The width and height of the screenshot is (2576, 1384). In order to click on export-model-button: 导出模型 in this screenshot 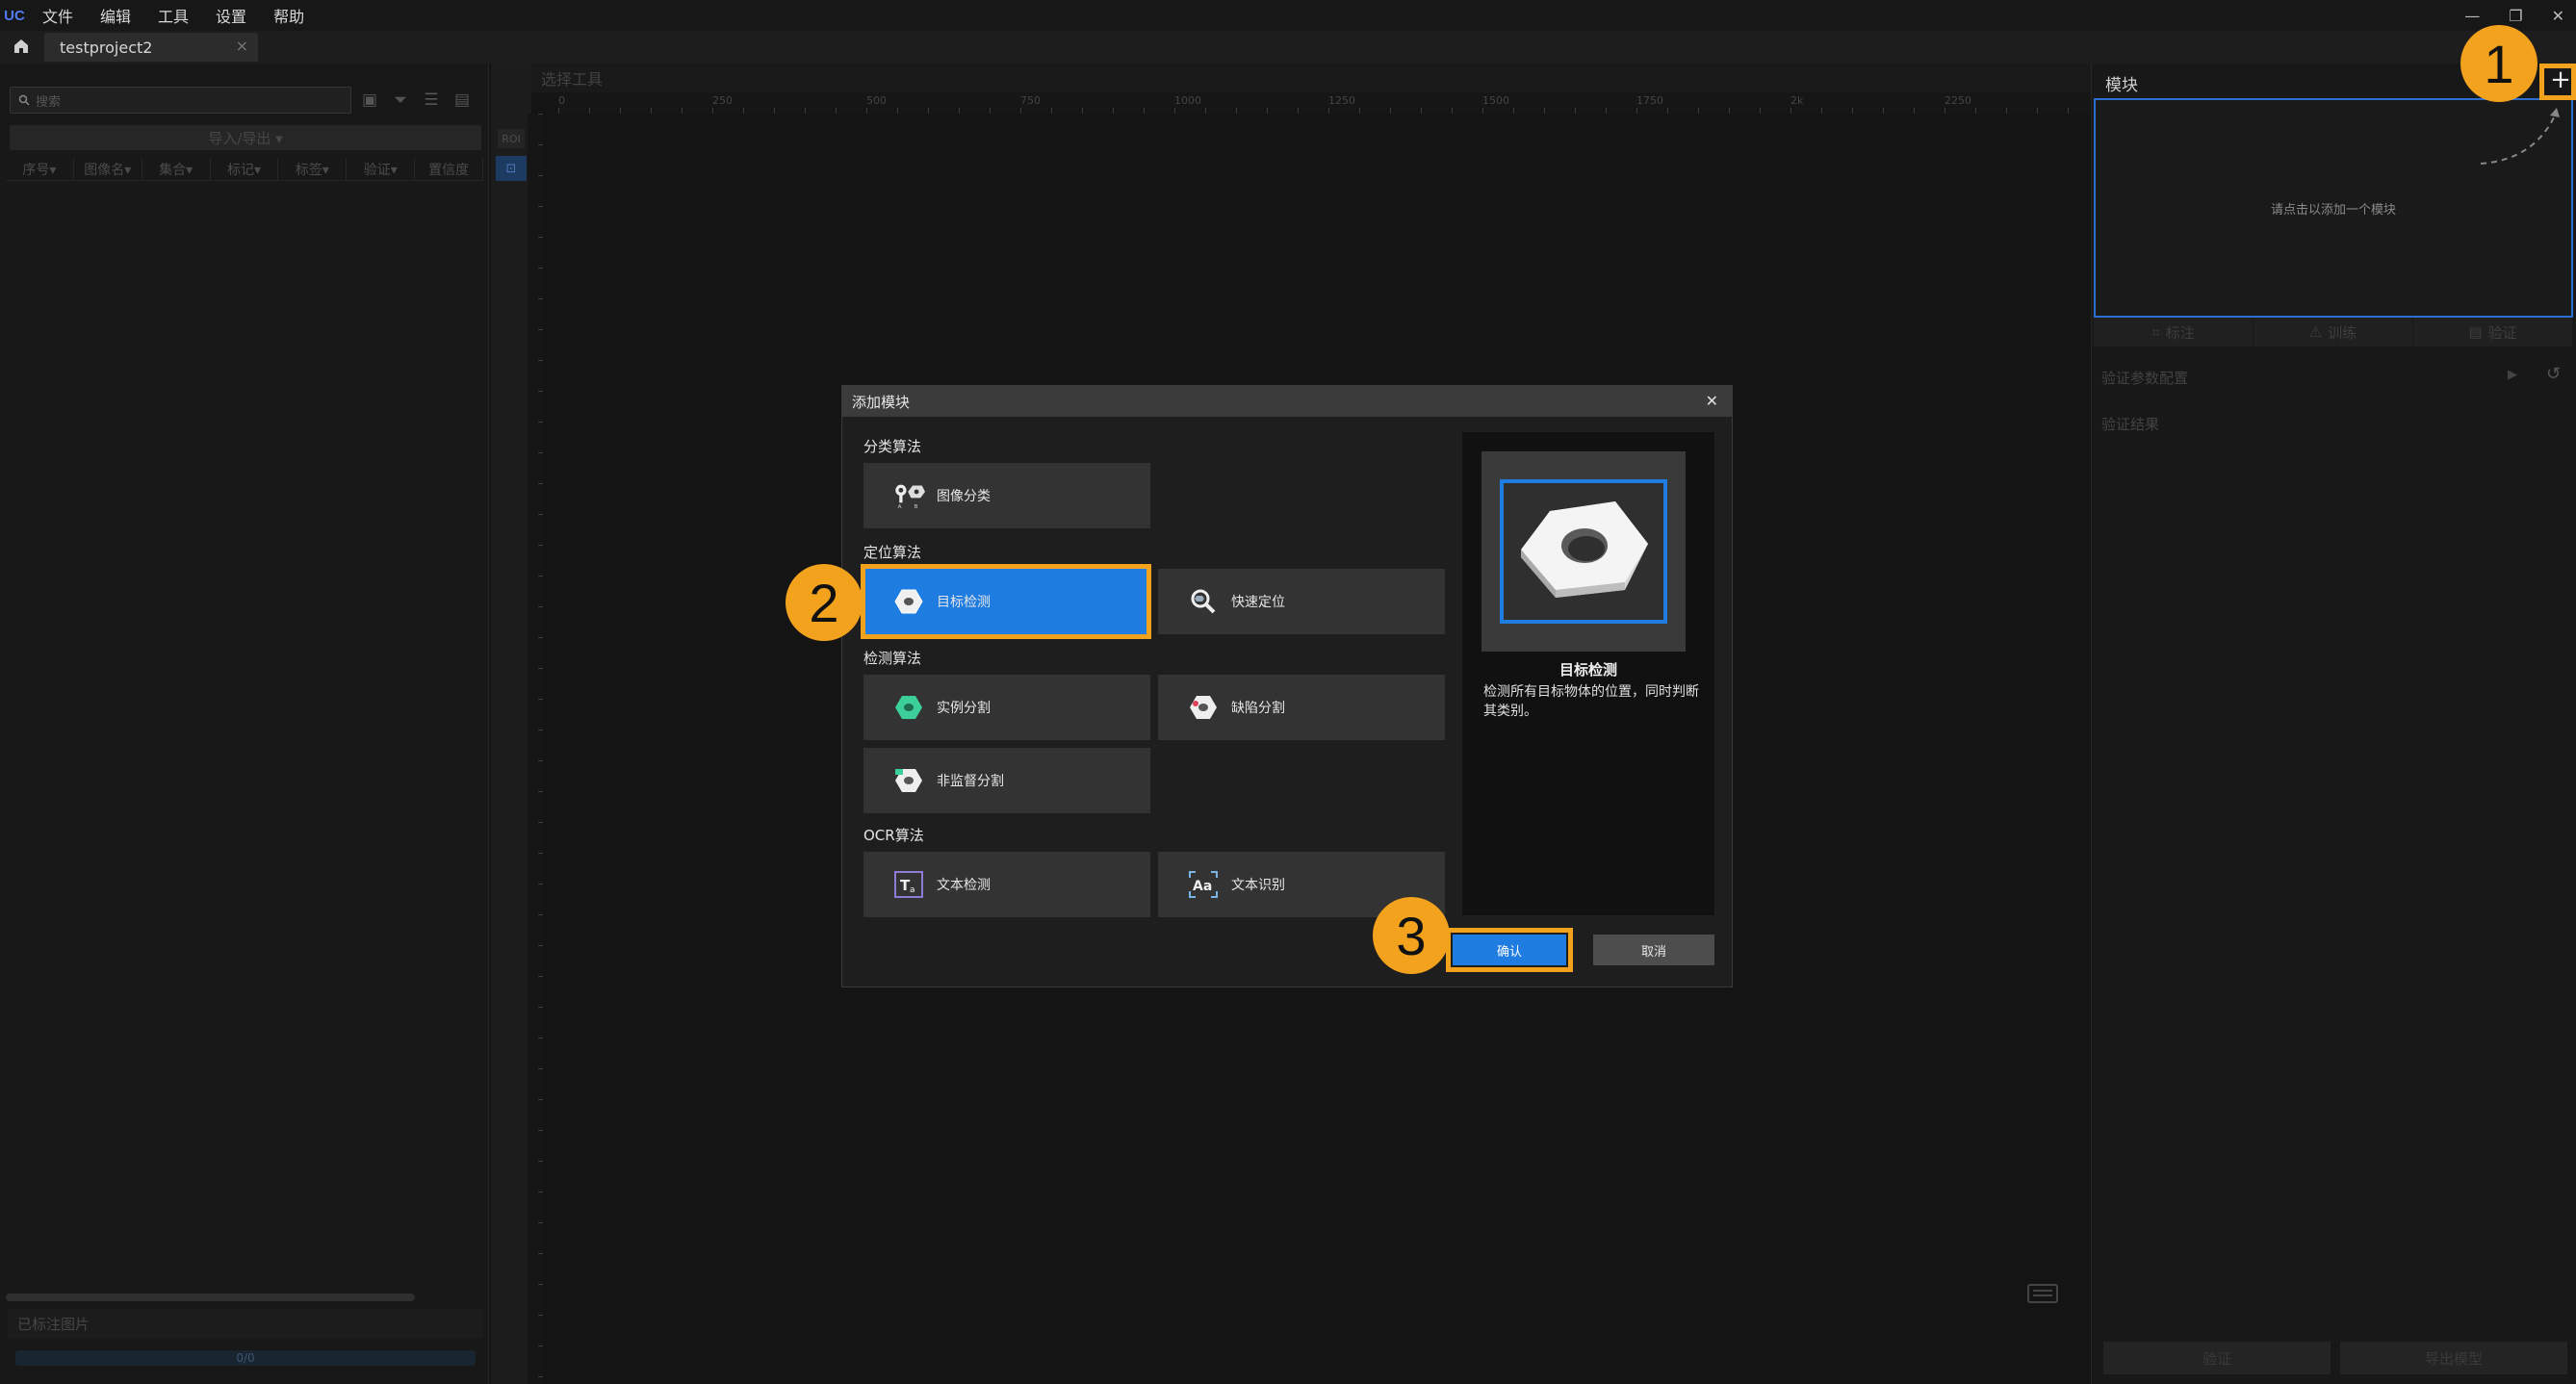, I will do `click(2454, 1358)`.